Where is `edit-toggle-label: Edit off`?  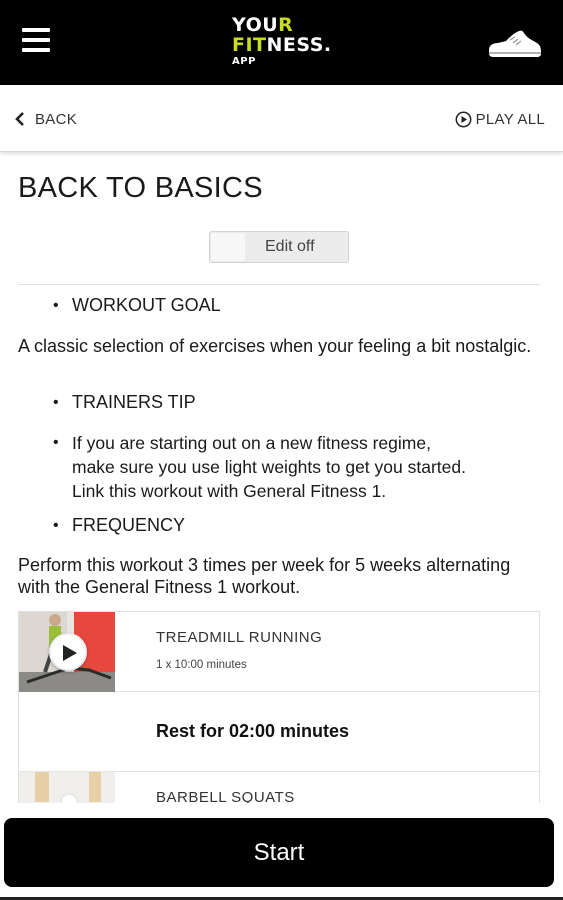
edit-toggle-label: Edit off is located at coordinates (290, 246).